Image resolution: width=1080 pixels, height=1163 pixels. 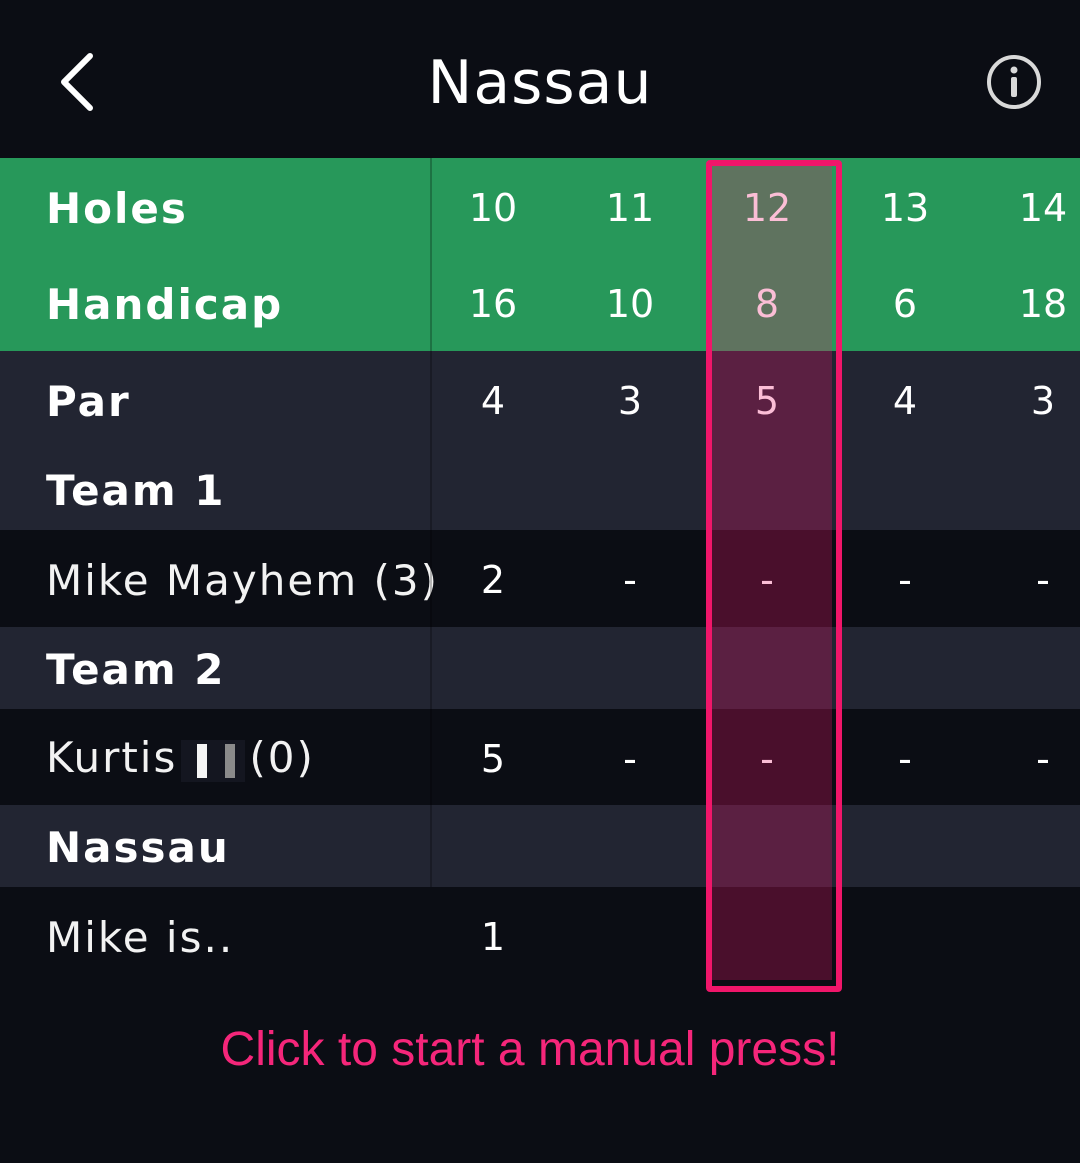 What do you see at coordinates (1034, 208) in the screenshot?
I see `hole-14: 14` at bounding box center [1034, 208].